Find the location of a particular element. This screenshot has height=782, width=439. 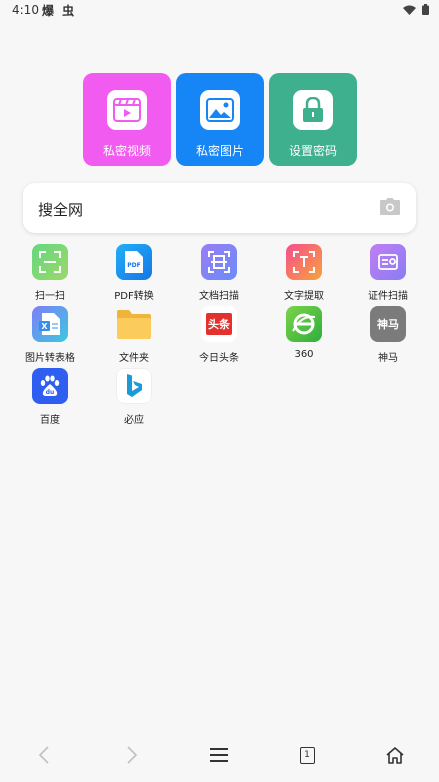

scan-icon is located at coordinates (50, 262).